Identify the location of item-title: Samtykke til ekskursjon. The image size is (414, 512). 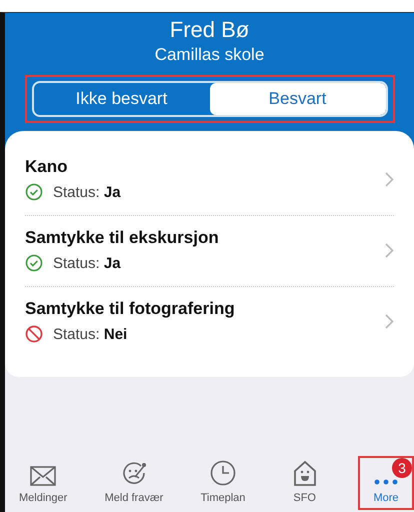
(122, 238).